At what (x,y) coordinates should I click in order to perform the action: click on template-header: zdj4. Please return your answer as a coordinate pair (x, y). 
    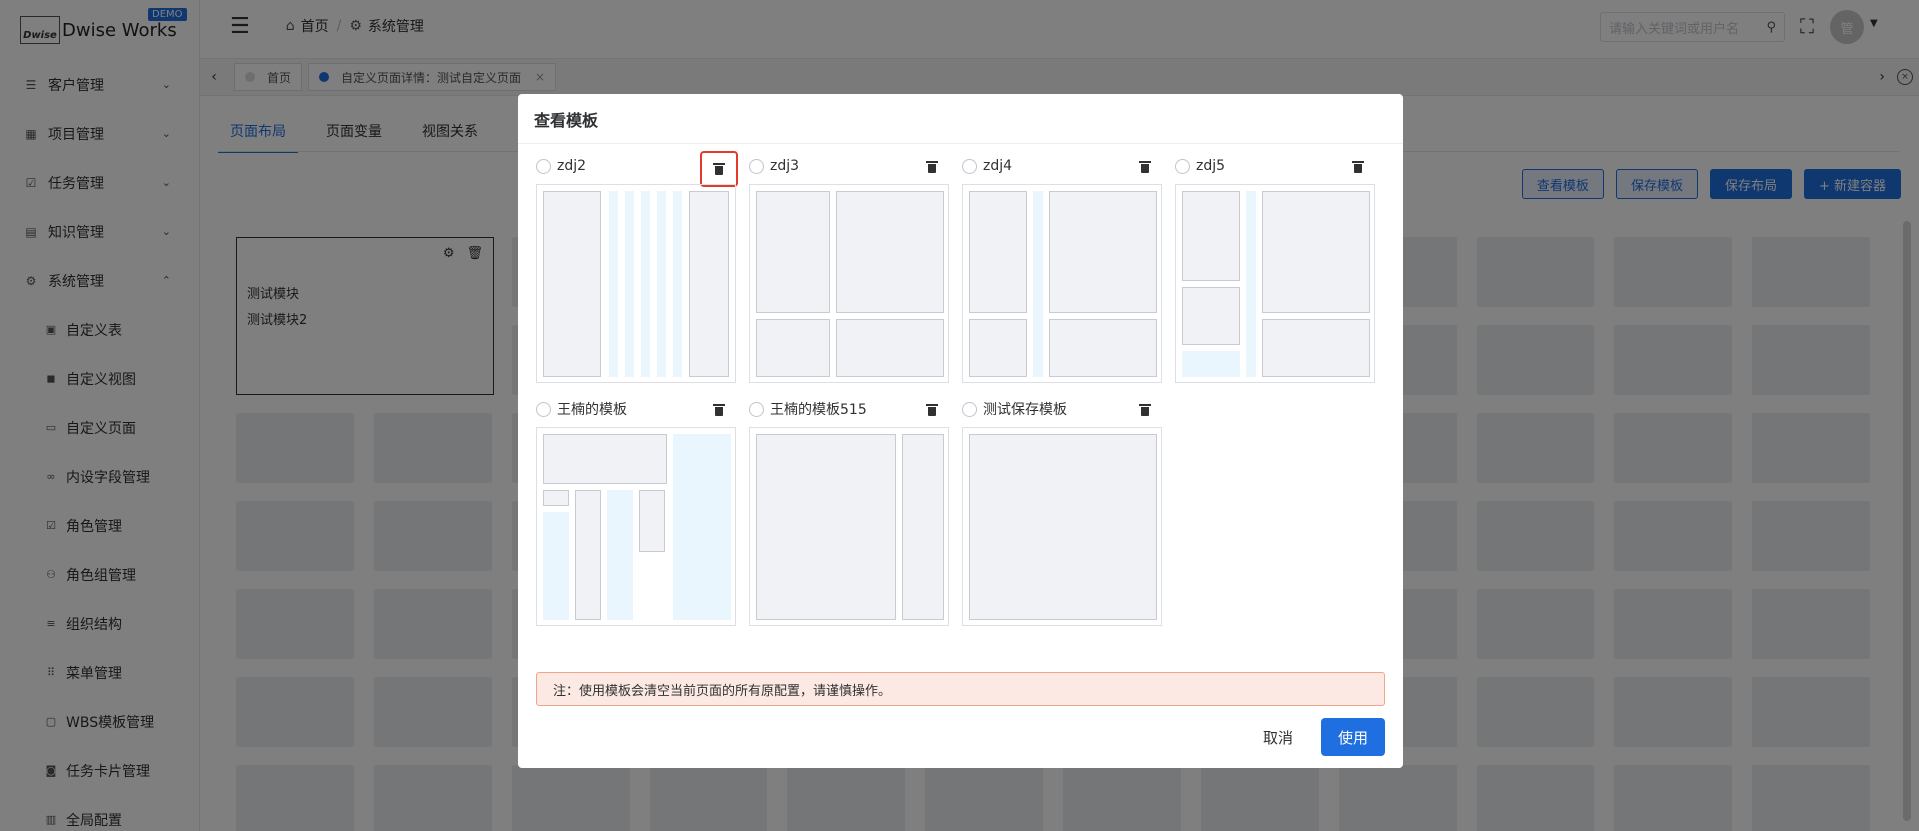
    Looking at the image, I should click on (1062, 166).